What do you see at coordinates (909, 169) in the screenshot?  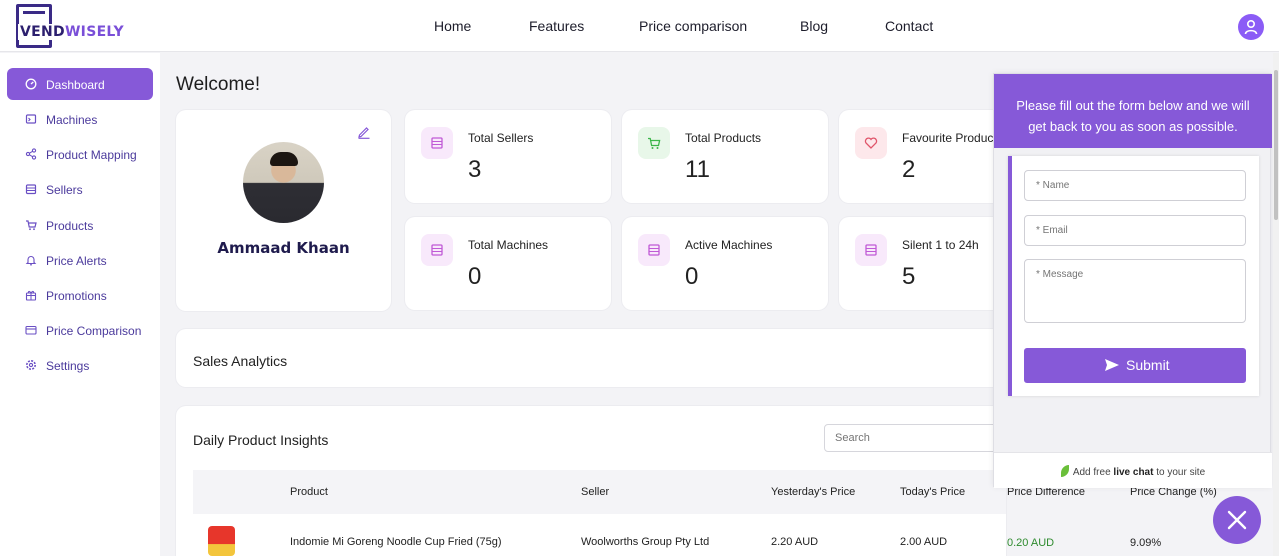 I see `stat-value: 2` at bounding box center [909, 169].